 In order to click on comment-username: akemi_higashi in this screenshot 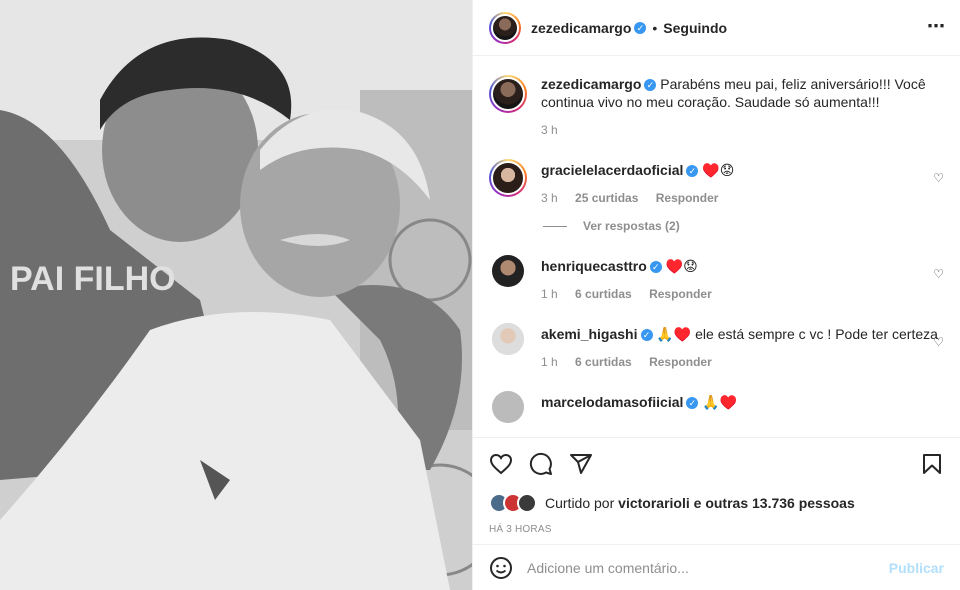, I will do `click(589, 334)`.